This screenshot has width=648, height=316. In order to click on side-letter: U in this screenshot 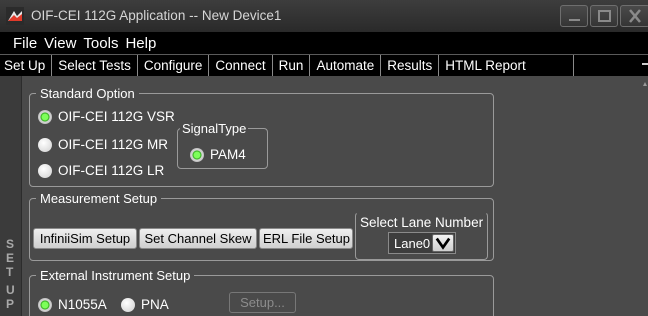, I will do `click(10, 290)`.